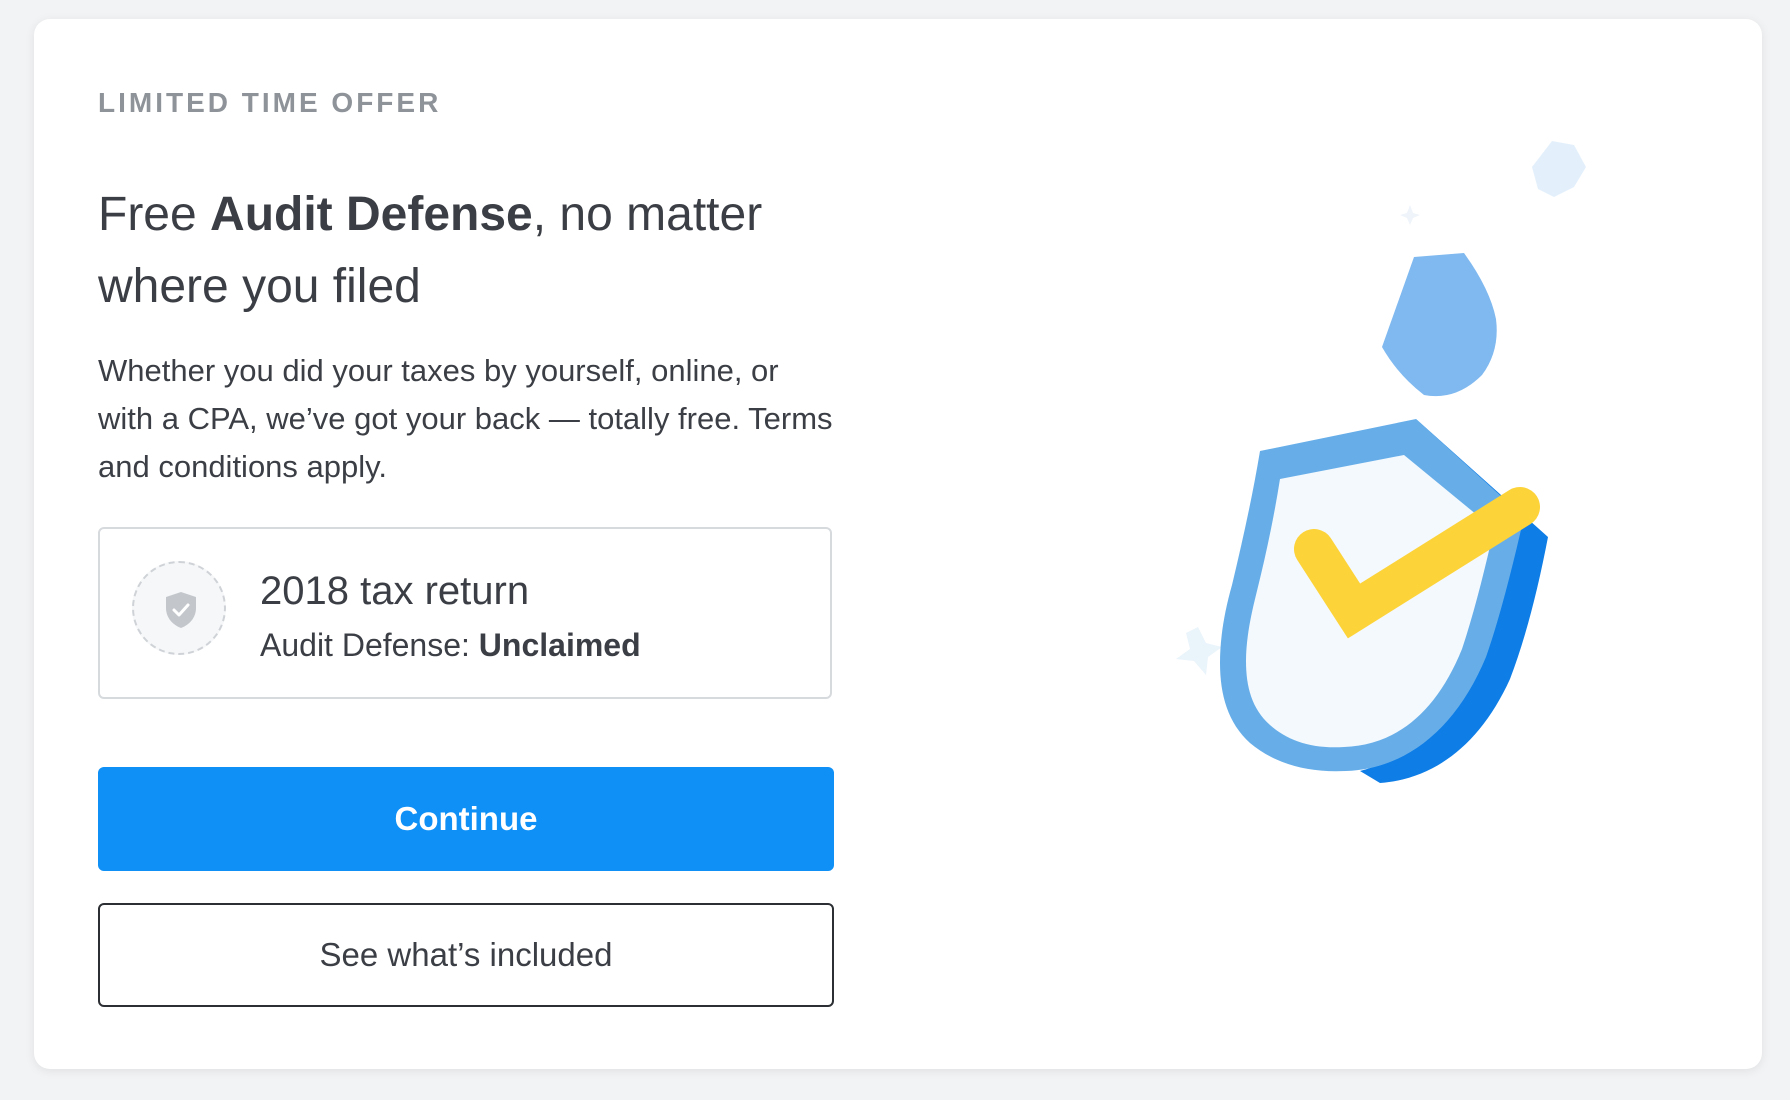  What do you see at coordinates (1559, 169) in the screenshot?
I see `decor-blob-small` at bounding box center [1559, 169].